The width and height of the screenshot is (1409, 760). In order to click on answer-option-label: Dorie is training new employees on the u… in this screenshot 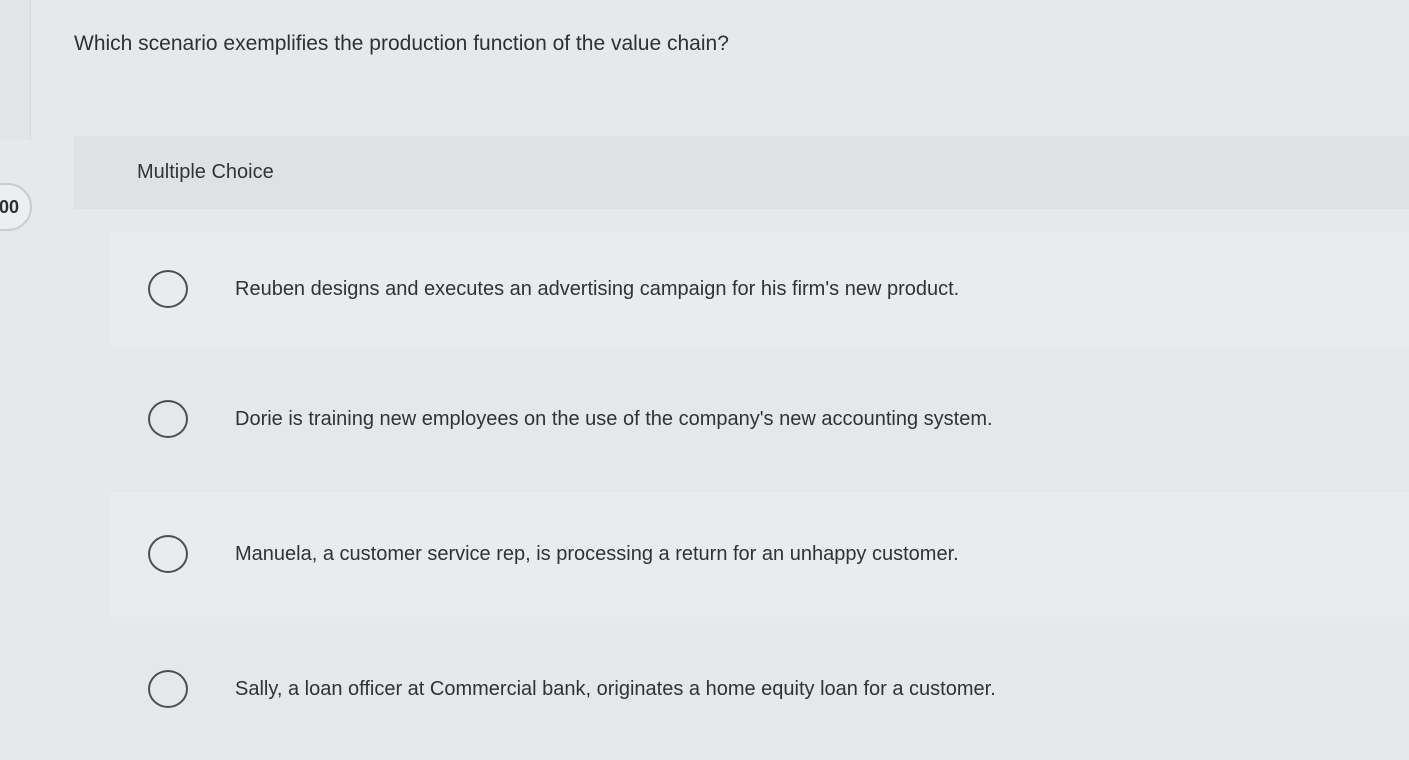, I will do `click(614, 418)`.